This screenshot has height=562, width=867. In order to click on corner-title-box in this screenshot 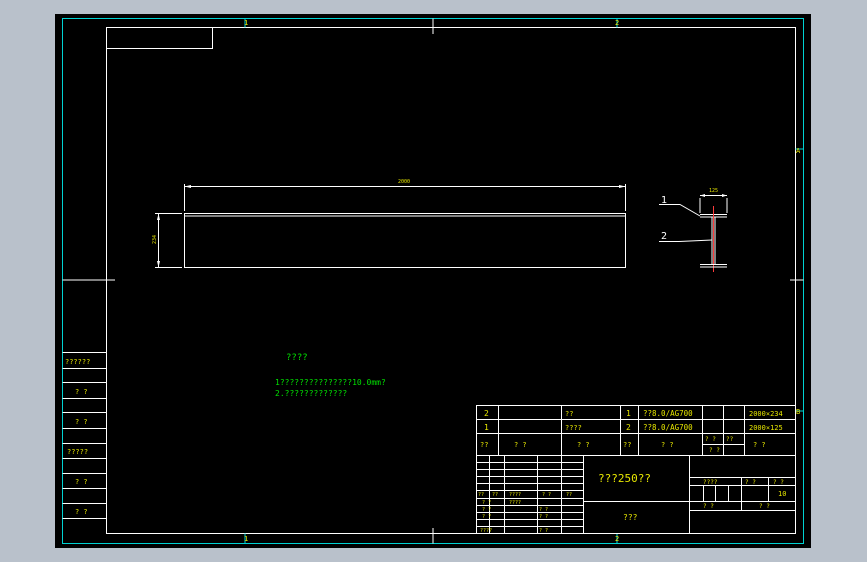, I will do `click(159, 38)`.